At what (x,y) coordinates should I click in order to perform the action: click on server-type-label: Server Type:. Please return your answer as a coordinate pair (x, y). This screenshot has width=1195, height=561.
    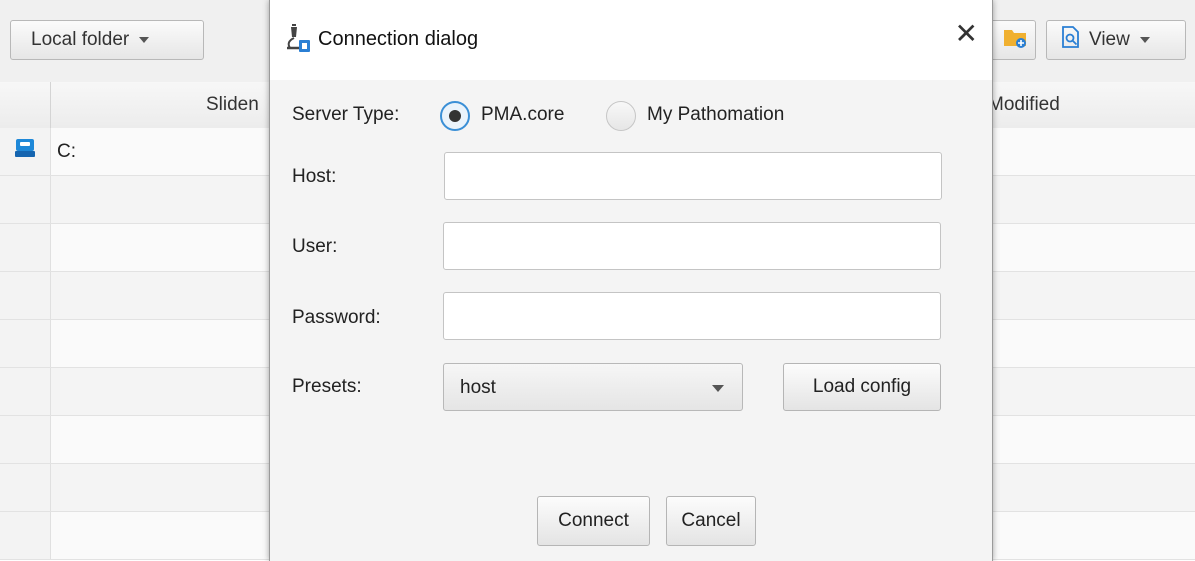
    Looking at the image, I should click on (346, 114).